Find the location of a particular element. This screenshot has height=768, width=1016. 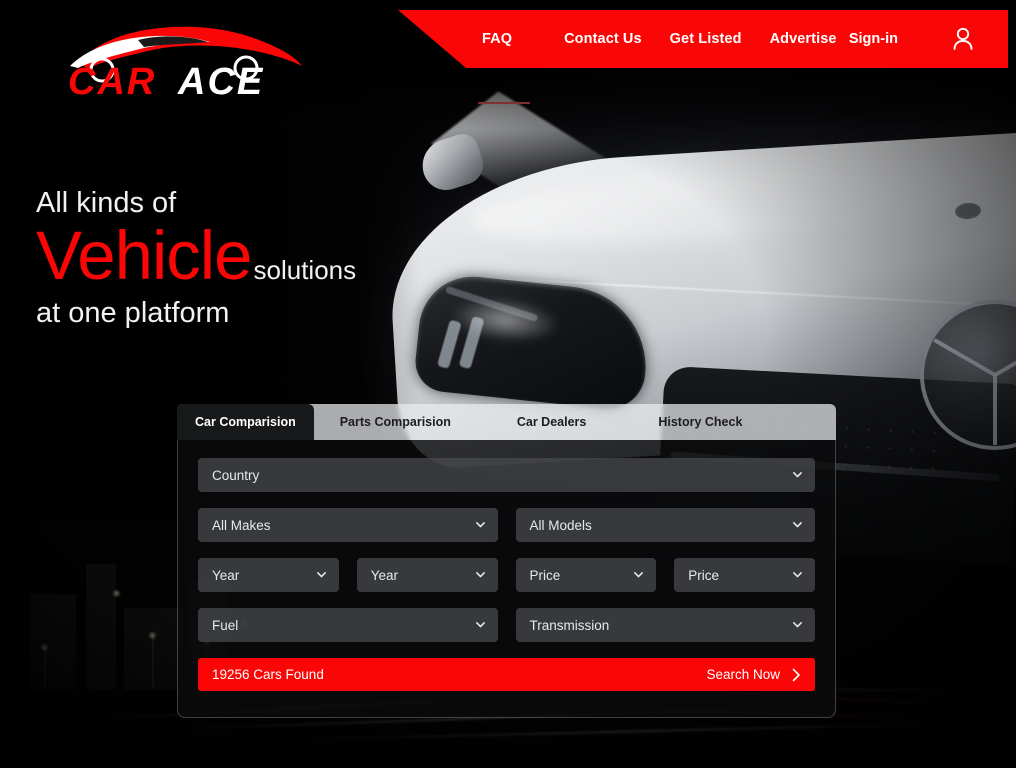

make-select-value: All Makes is located at coordinates (241, 525).